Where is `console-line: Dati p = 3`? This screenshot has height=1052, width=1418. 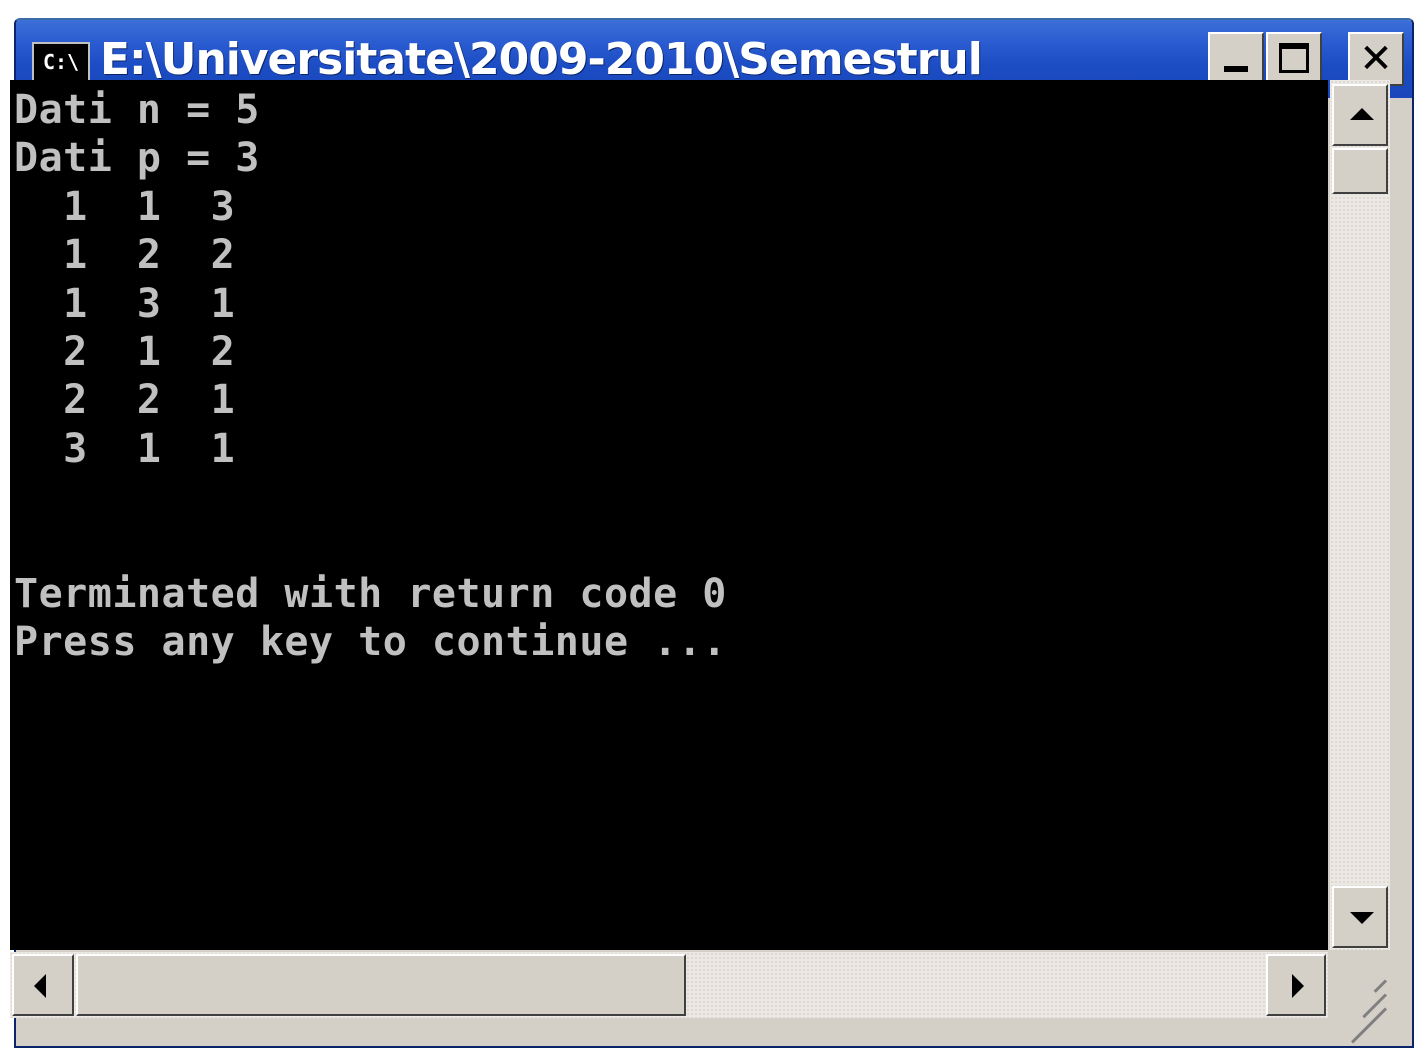
console-line: Dati p = 3 is located at coordinates (137, 158).